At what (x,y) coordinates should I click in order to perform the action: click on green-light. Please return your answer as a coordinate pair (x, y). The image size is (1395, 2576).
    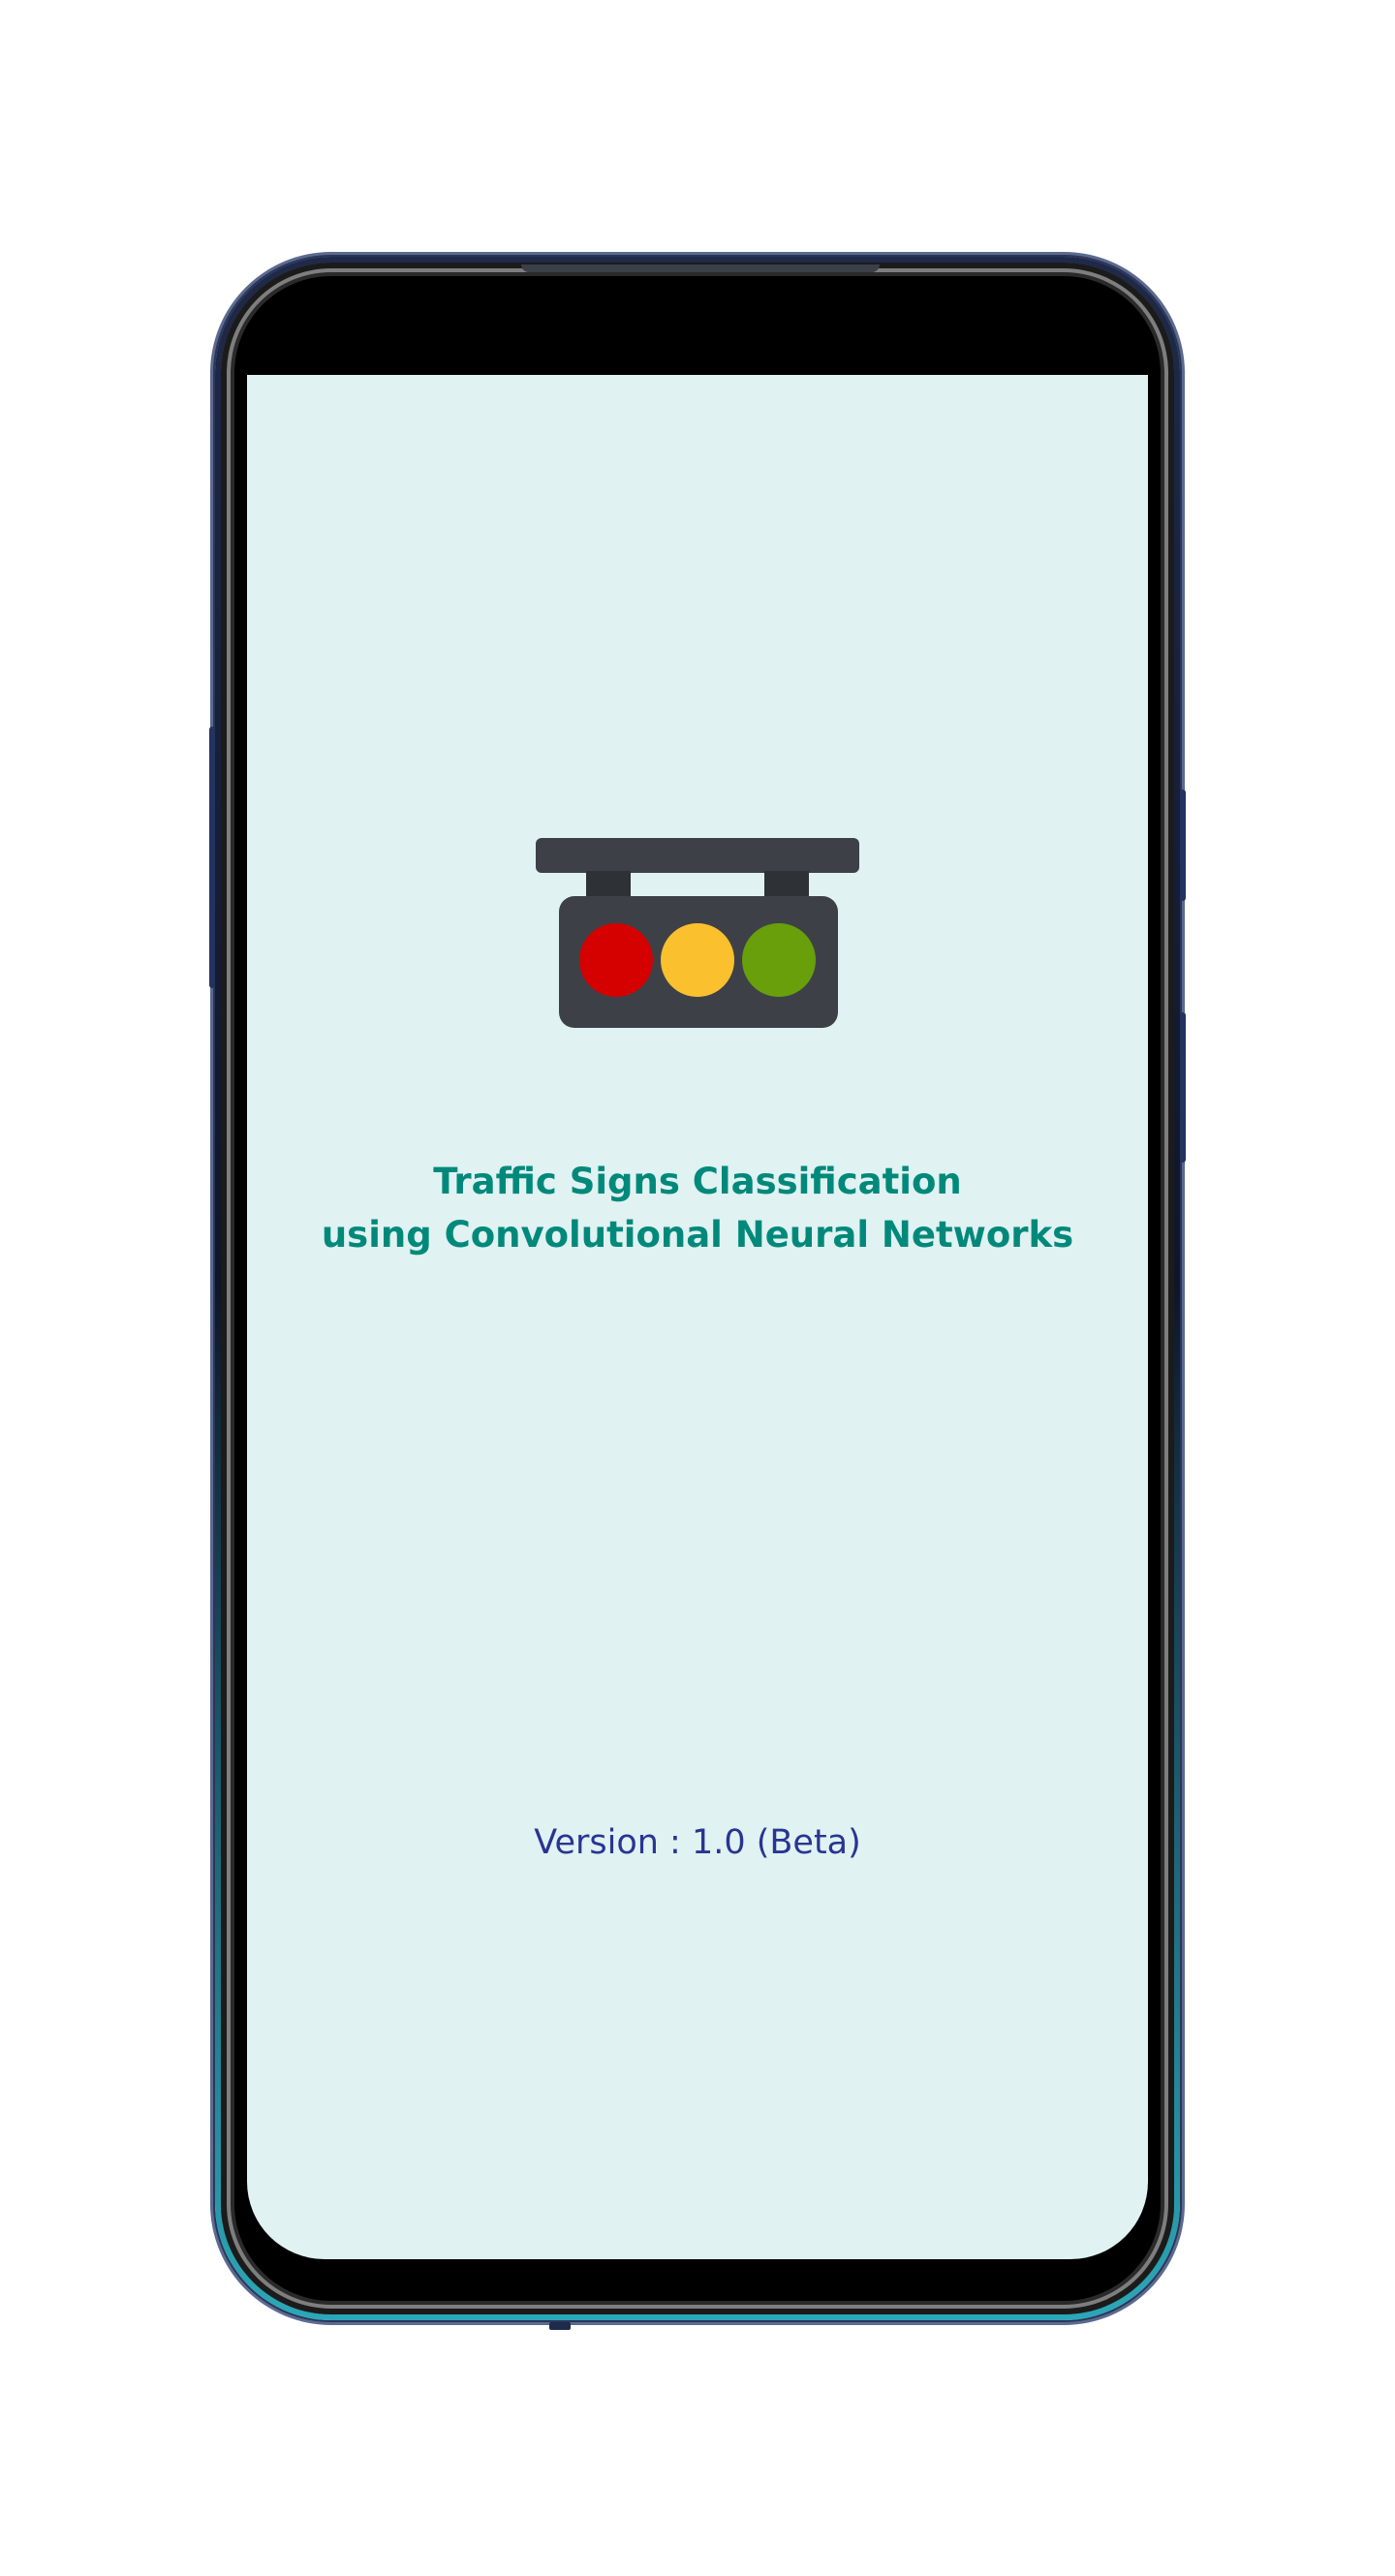
    Looking at the image, I should click on (779, 960).